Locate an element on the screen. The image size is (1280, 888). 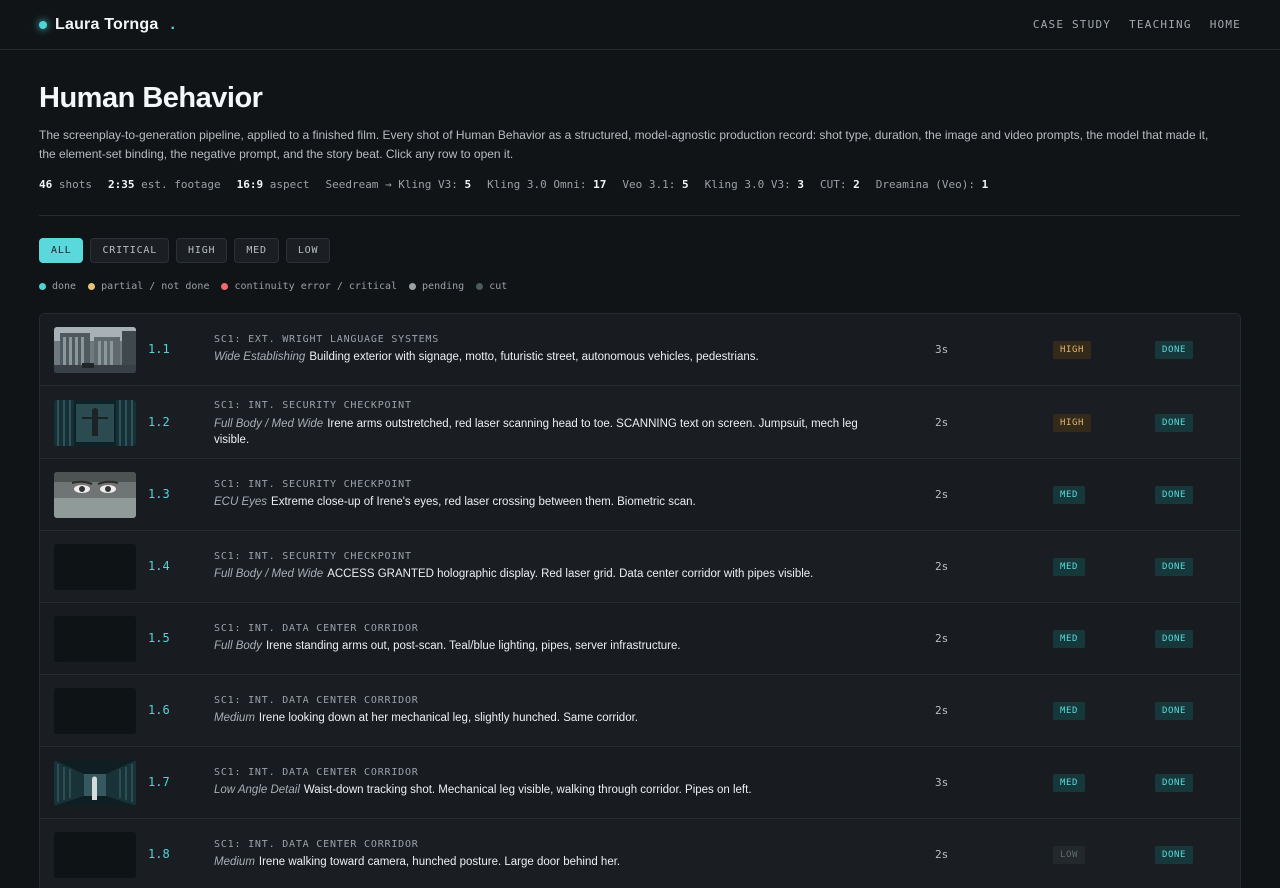
stat-label: shots is located at coordinates (72, 184).